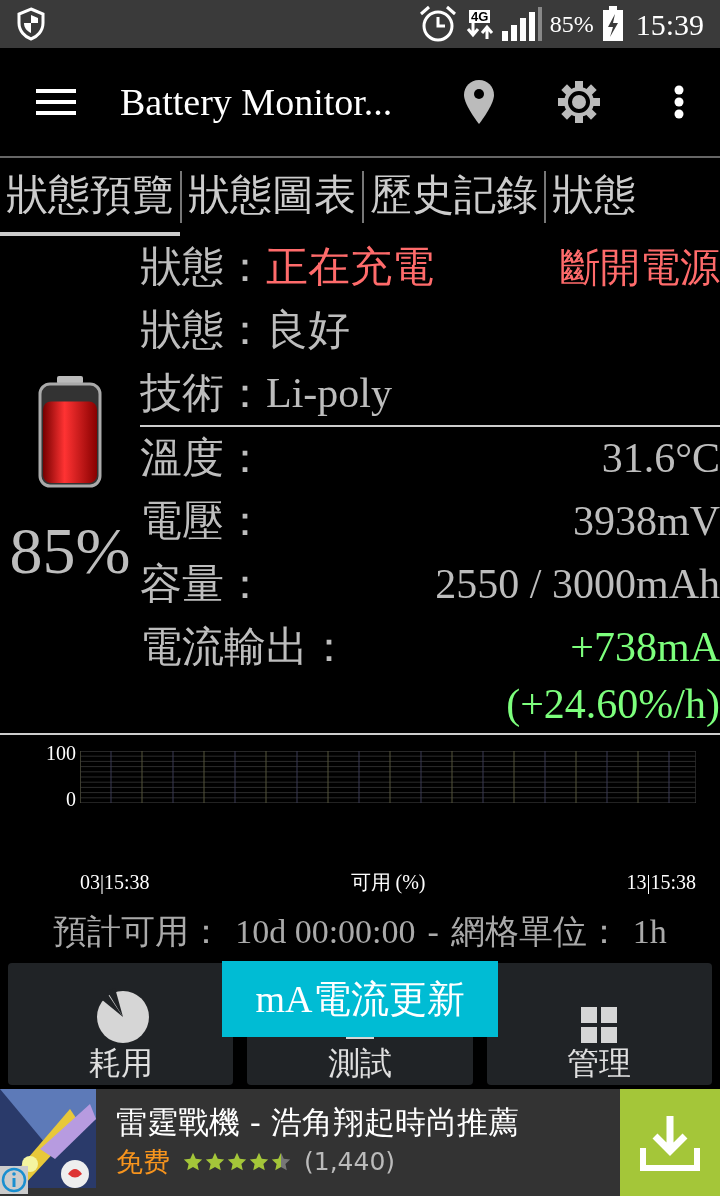 This screenshot has width=720, height=1196. Describe the element at coordinates (325, 931) in the screenshot. I see `estimate-value: 10d 00:00:00` at that location.